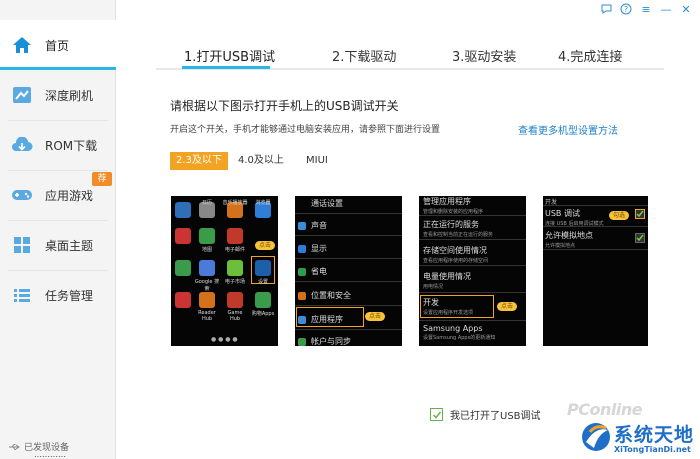 Image resolution: width=700 pixels, height=459 pixels. Describe the element at coordinates (22, 45) in the screenshot. I see `home-icon` at that location.